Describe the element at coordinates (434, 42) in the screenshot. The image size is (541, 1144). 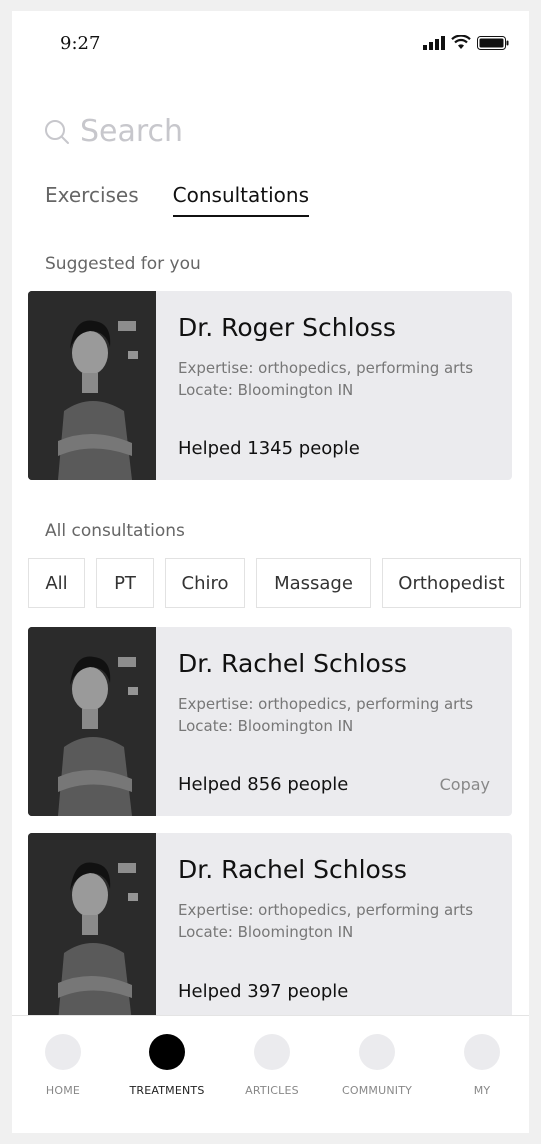
I see `signal-icon` at that location.